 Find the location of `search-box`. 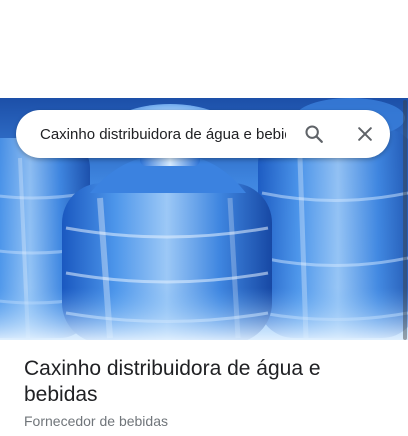

search-box is located at coordinates (203, 134).